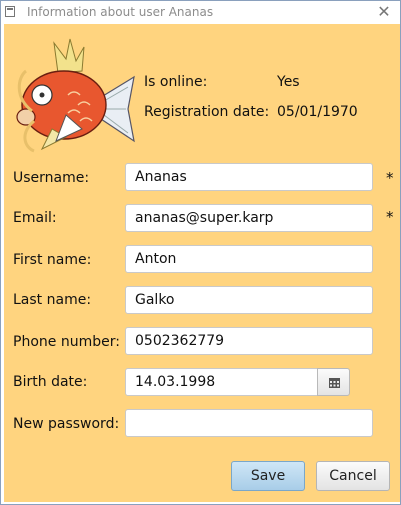 This screenshot has width=401, height=505. What do you see at coordinates (51, 178) in the screenshot?
I see `username-label: Username:` at bounding box center [51, 178].